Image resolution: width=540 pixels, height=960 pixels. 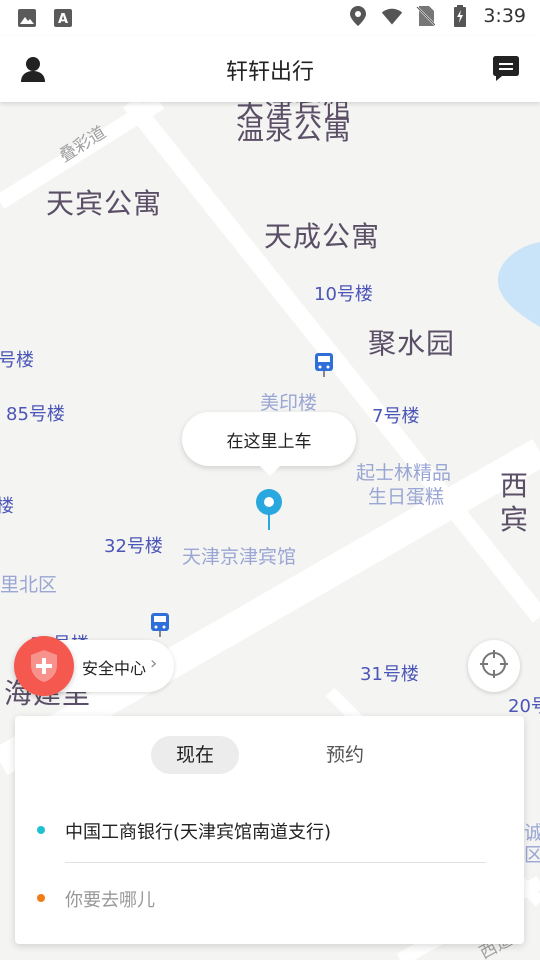 I want to click on map-label-meiyin: 美印楼, so click(x=289, y=403).